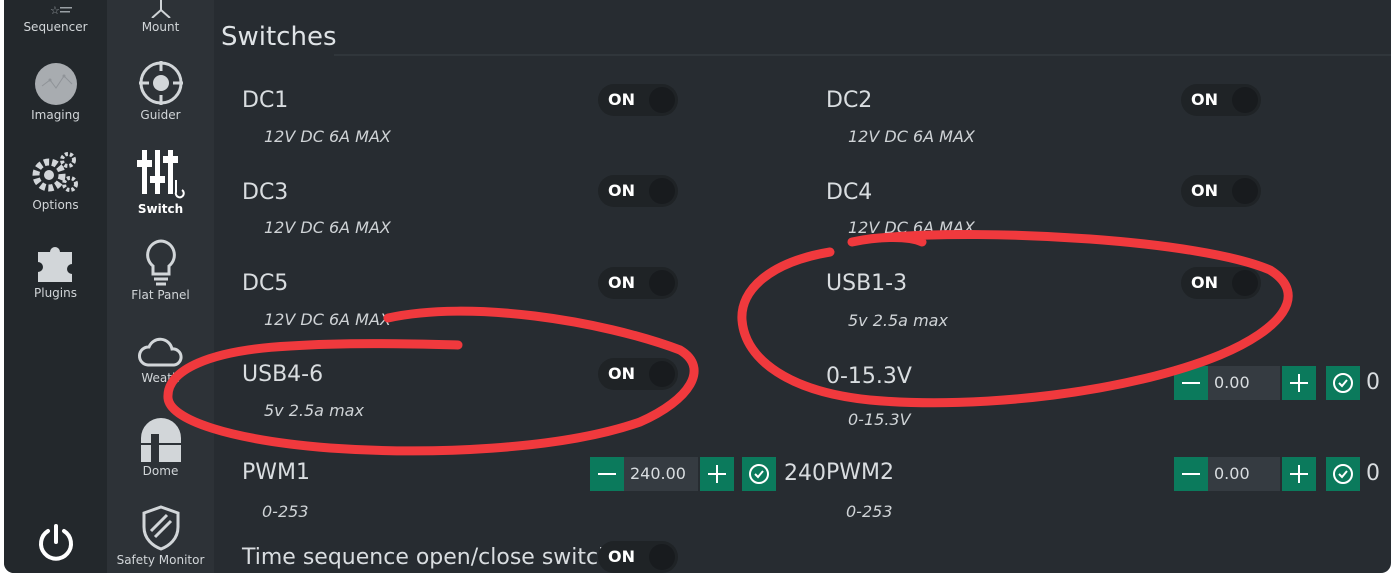 Image resolution: width=1392 pixels, height=577 pixels. I want to click on switch-desc-usb1-3: 5v 2.5a max, so click(898, 320).